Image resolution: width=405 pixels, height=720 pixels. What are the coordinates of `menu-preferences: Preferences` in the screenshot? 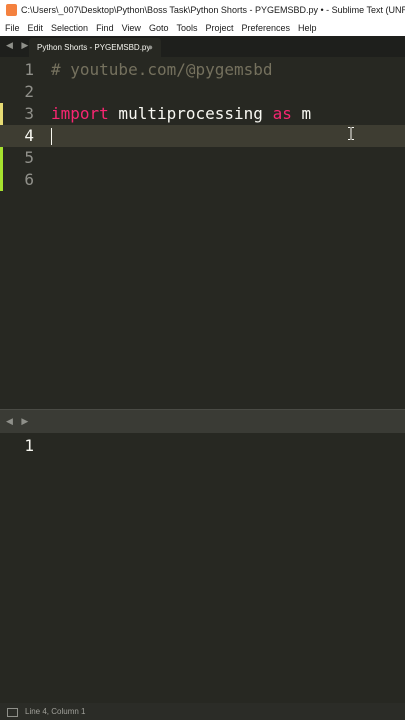 It's located at (264, 28).